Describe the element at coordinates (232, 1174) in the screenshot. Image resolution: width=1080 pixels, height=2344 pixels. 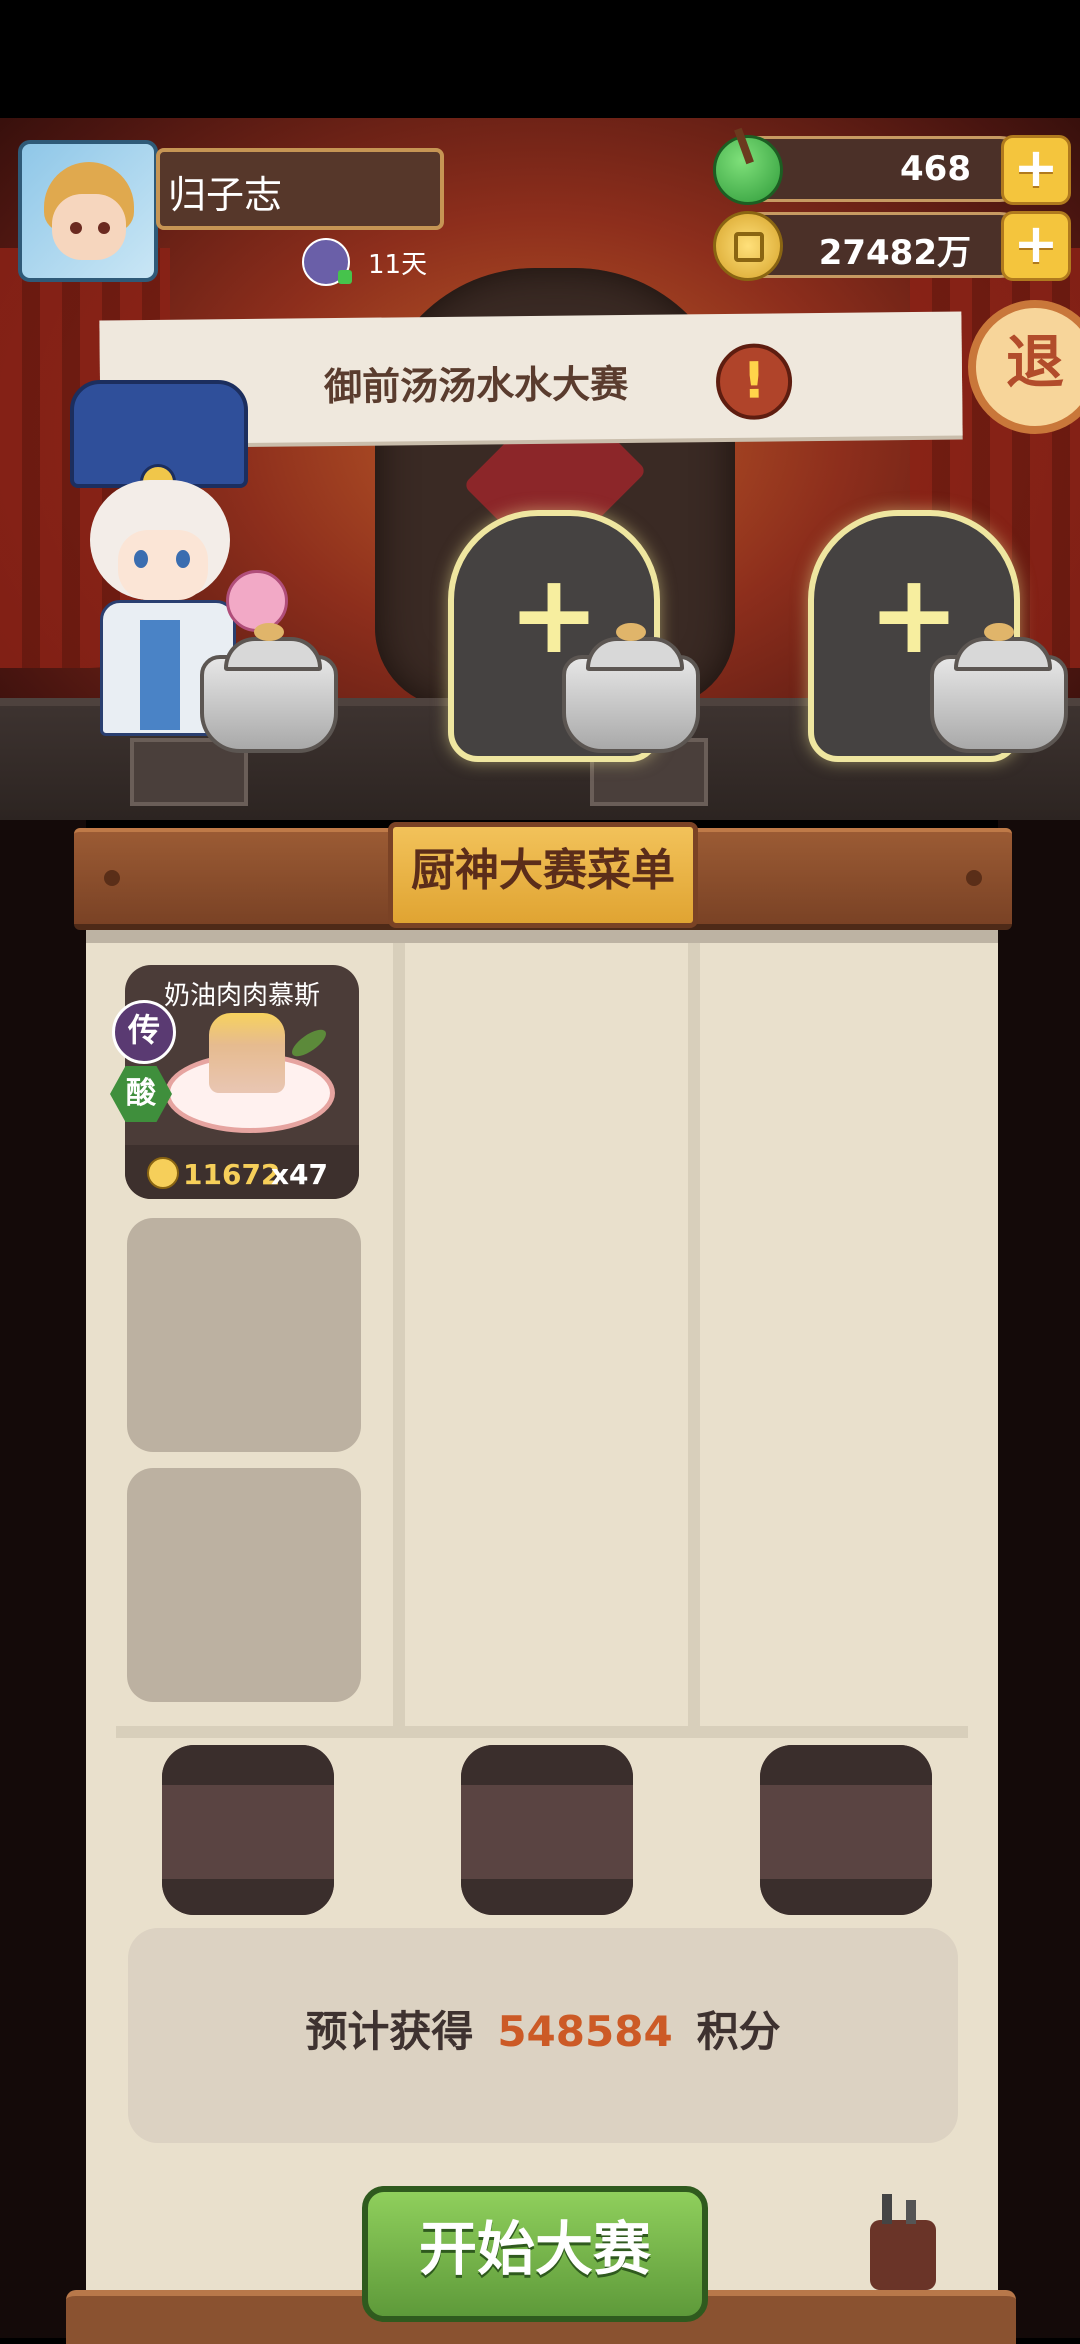
I see `dish-price-value: 11672` at that location.